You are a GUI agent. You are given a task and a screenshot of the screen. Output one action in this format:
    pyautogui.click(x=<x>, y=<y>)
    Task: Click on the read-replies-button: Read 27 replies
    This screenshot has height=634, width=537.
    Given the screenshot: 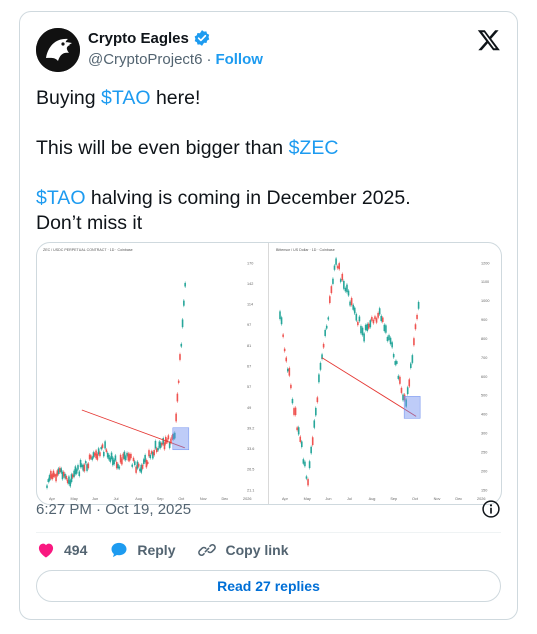 What is the action you would take?
    pyautogui.click(x=268, y=586)
    